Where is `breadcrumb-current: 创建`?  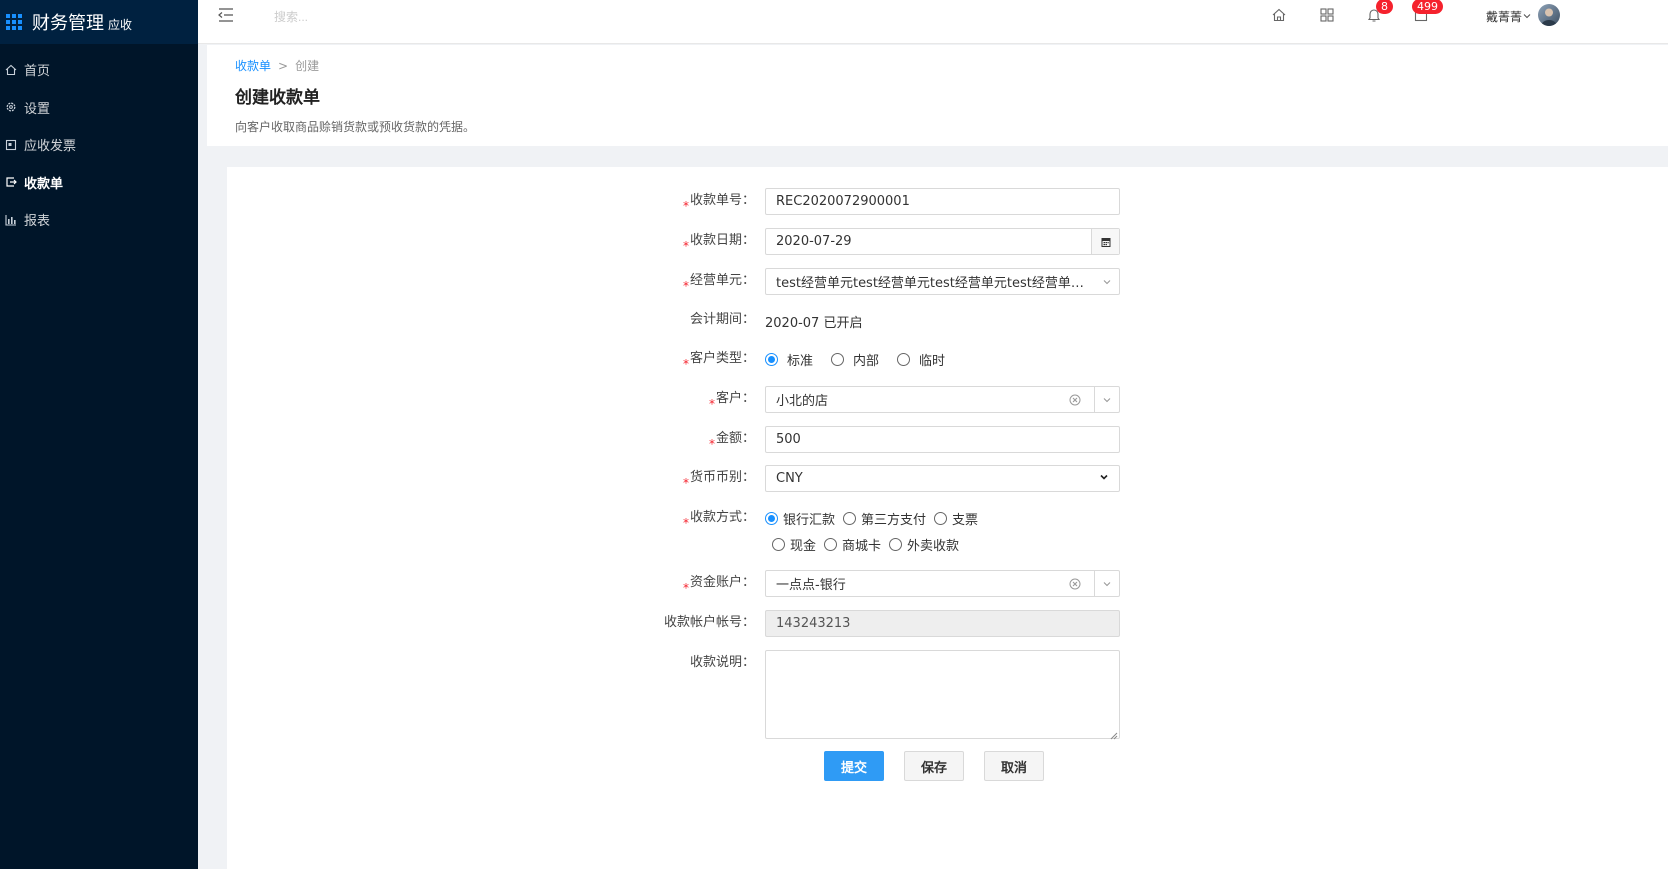 breadcrumb-current: 创建 is located at coordinates (307, 66).